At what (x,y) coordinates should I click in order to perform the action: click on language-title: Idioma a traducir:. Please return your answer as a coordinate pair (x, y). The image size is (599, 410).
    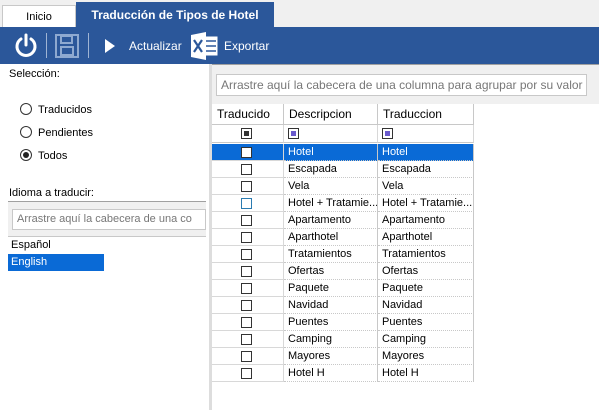
    Looking at the image, I should click on (51, 193).